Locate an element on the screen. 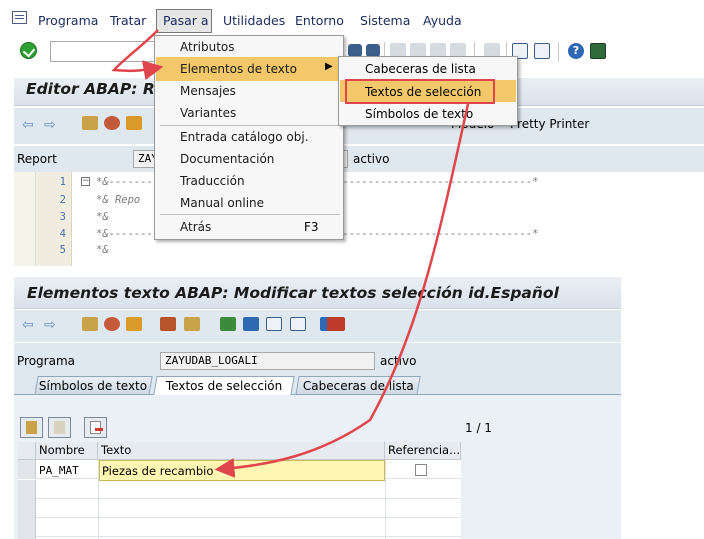 Image resolution: width=704 pixels, height=539 pixels. arrow-to-elementos is located at coordinates (137, 55).